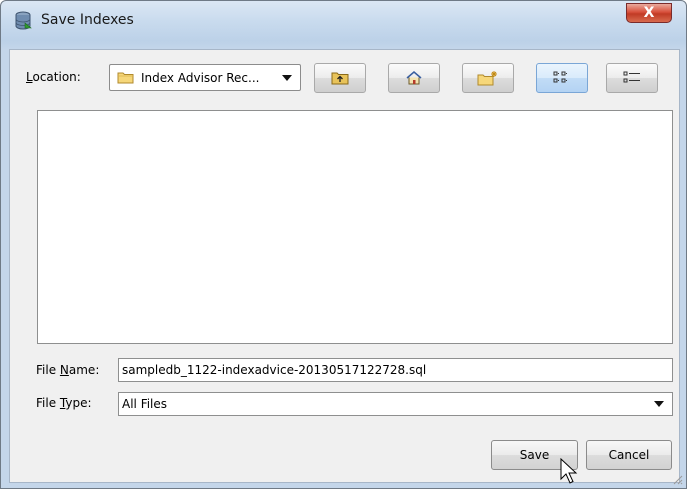 The image size is (687, 489). I want to click on window-title: Save Indexes, so click(87, 20).